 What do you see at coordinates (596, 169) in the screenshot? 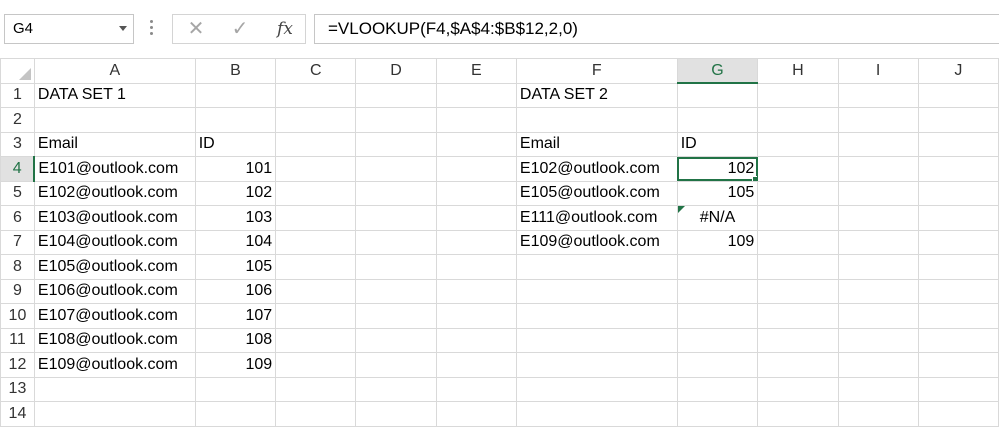
I see `cell-f4: E102@outlook.com` at bounding box center [596, 169].